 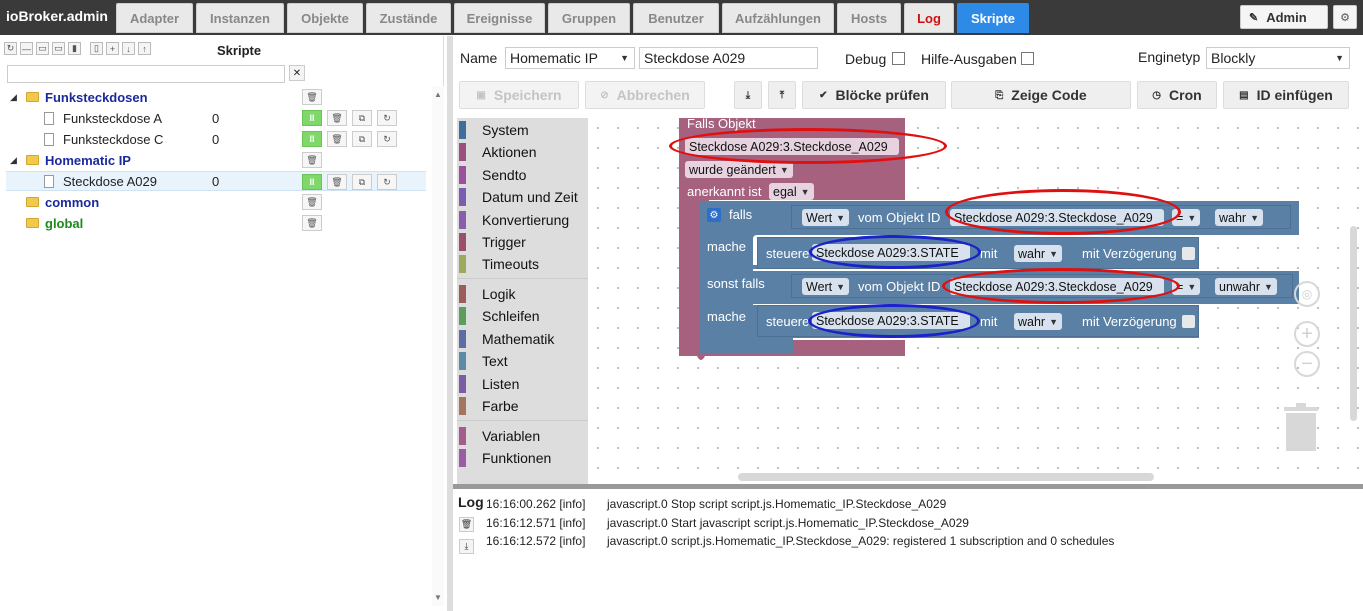 I want to click on add-icon: +, so click(x=112, y=48).